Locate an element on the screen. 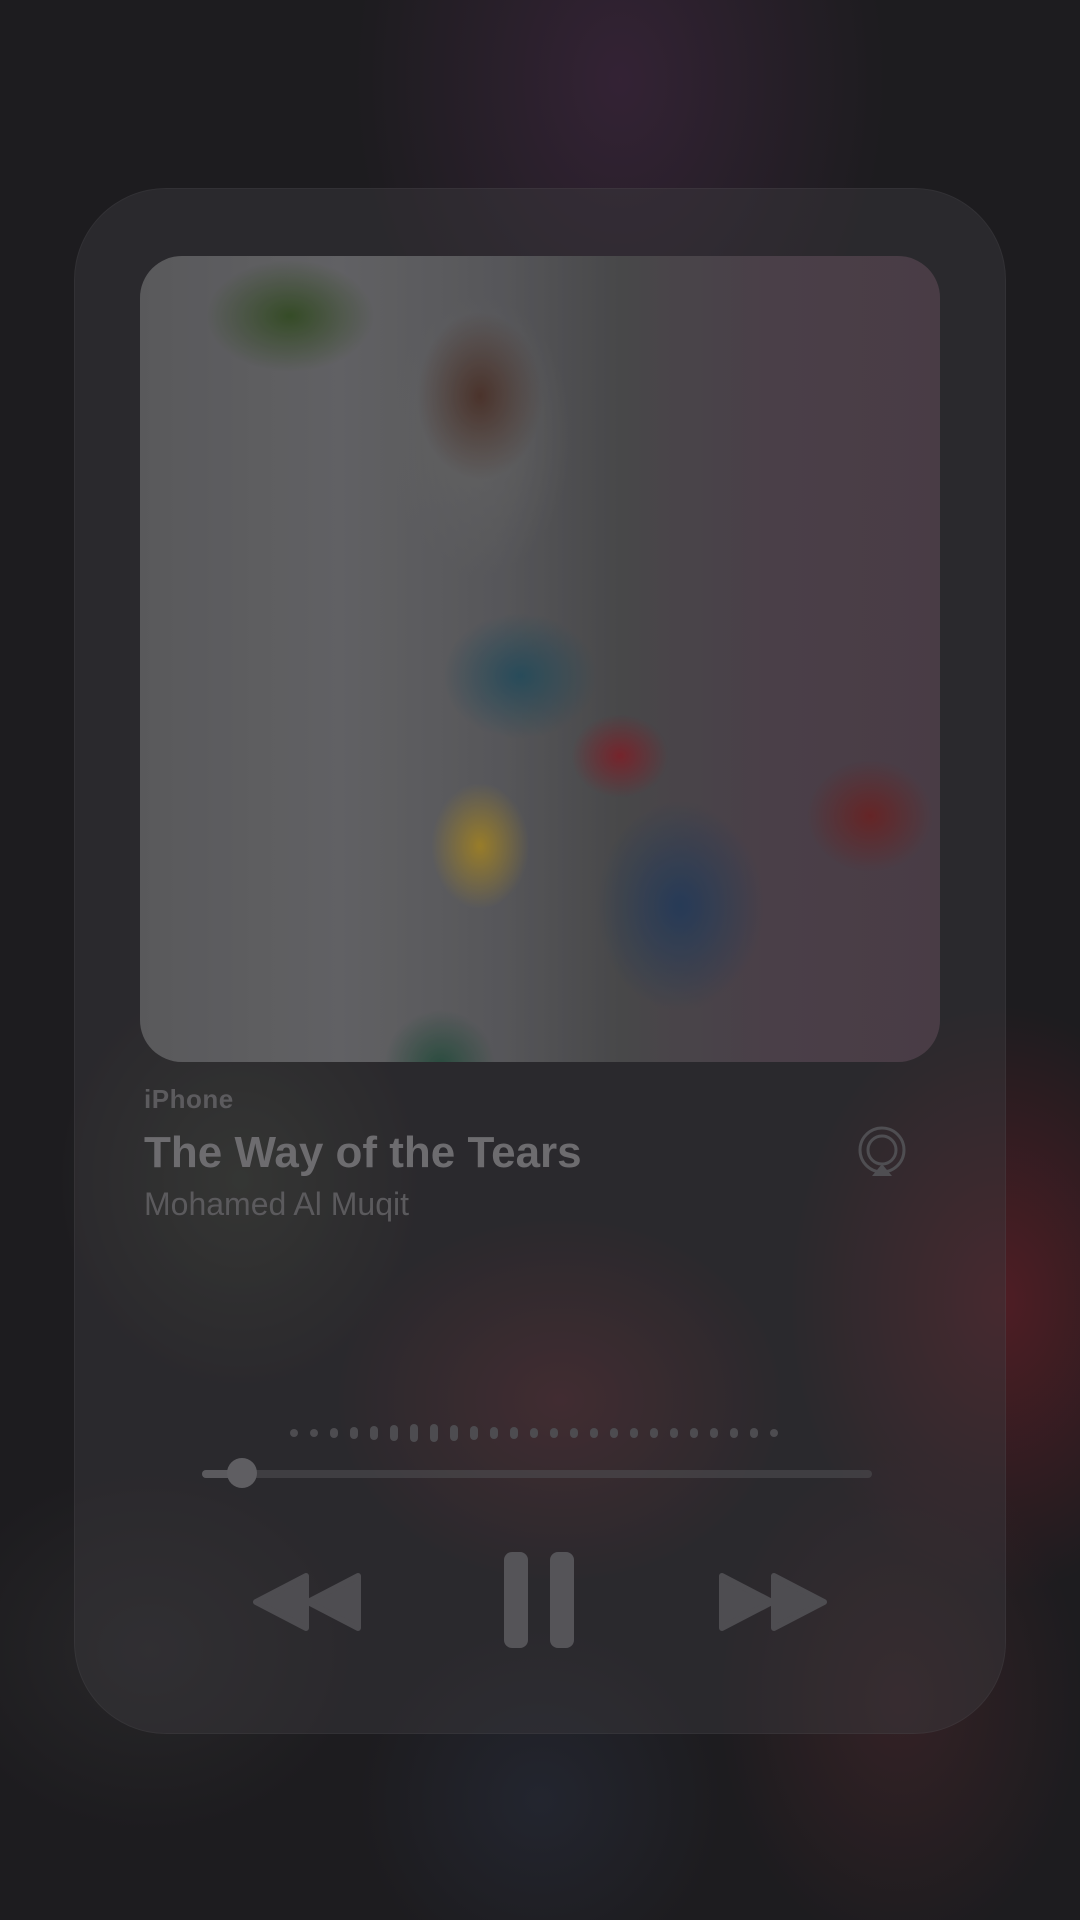 This screenshot has width=1080, height=1920. rewind-button is located at coordinates (307, 1602).